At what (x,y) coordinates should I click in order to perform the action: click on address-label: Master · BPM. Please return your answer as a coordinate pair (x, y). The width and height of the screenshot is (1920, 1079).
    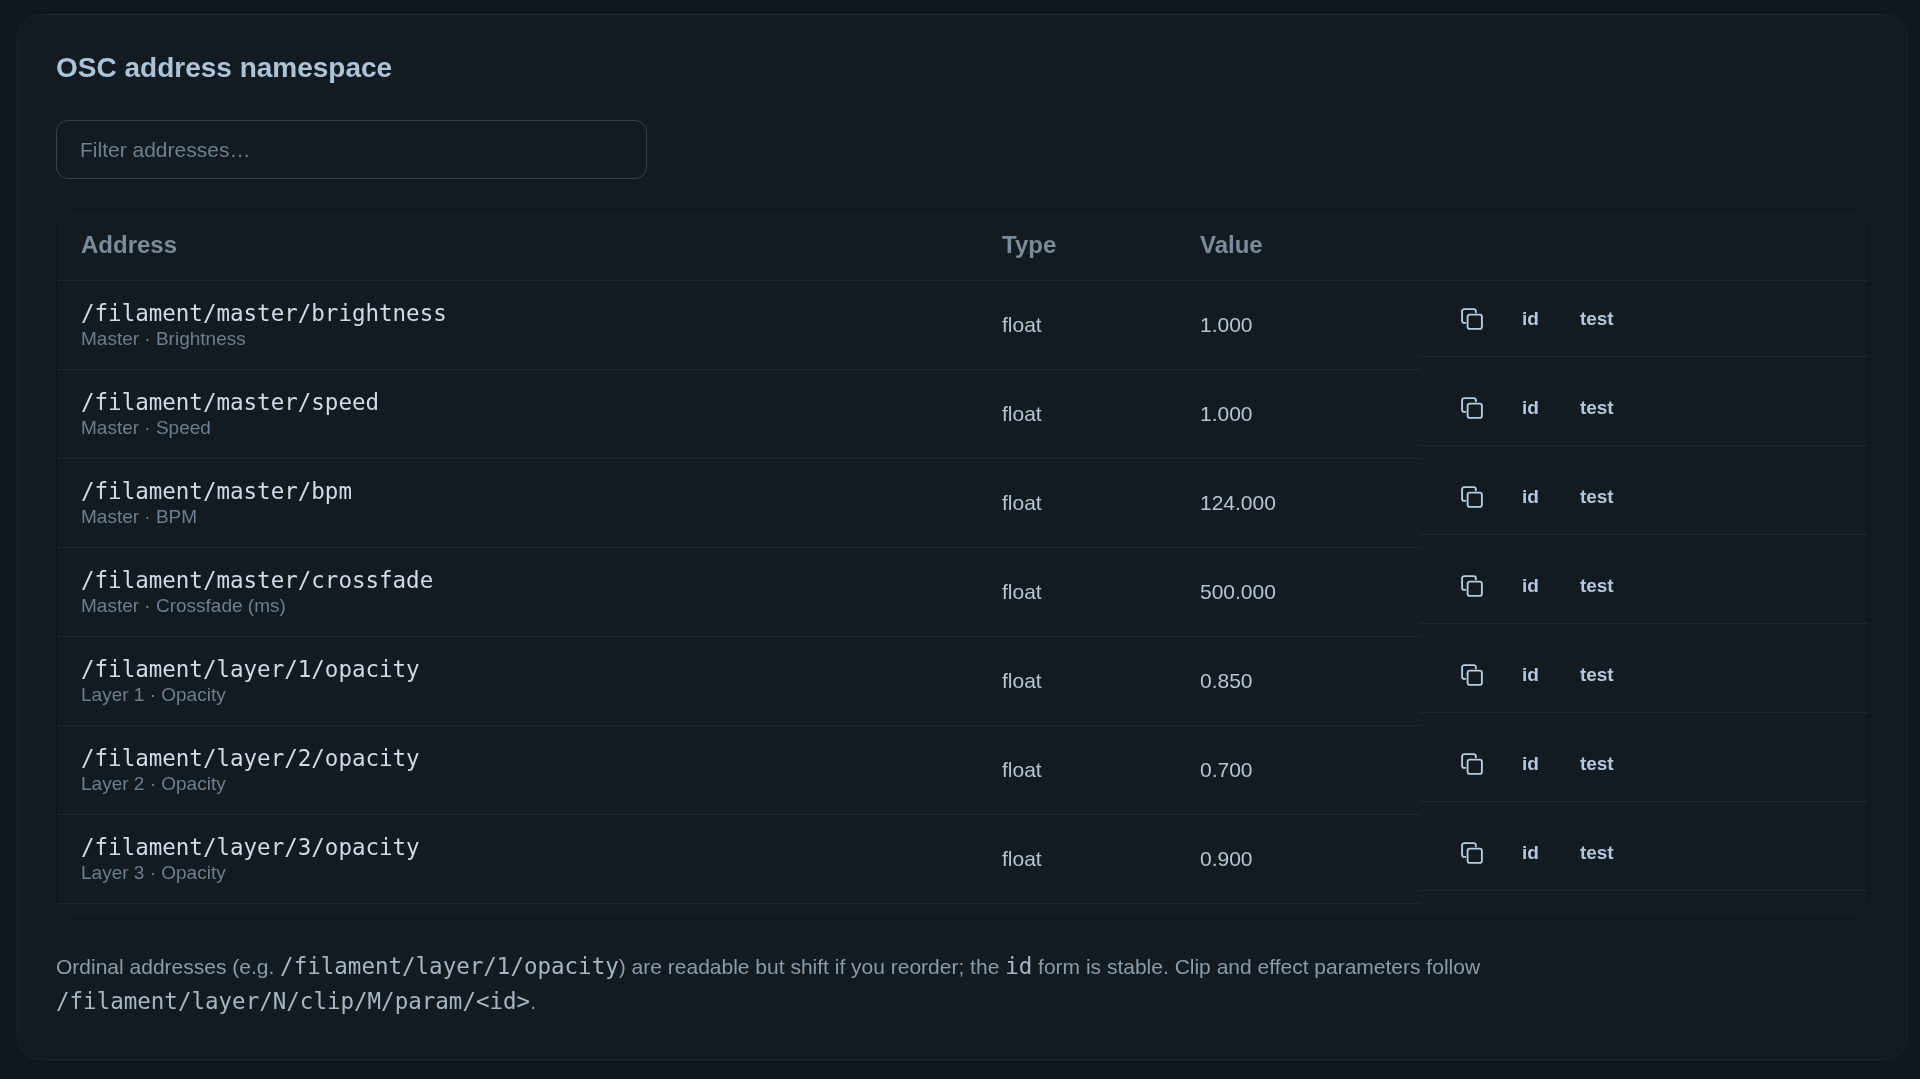
    Looking at the image, I should click on (139, 516).